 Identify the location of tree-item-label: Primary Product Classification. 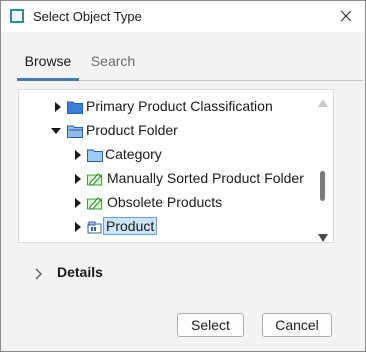
(179, 106).